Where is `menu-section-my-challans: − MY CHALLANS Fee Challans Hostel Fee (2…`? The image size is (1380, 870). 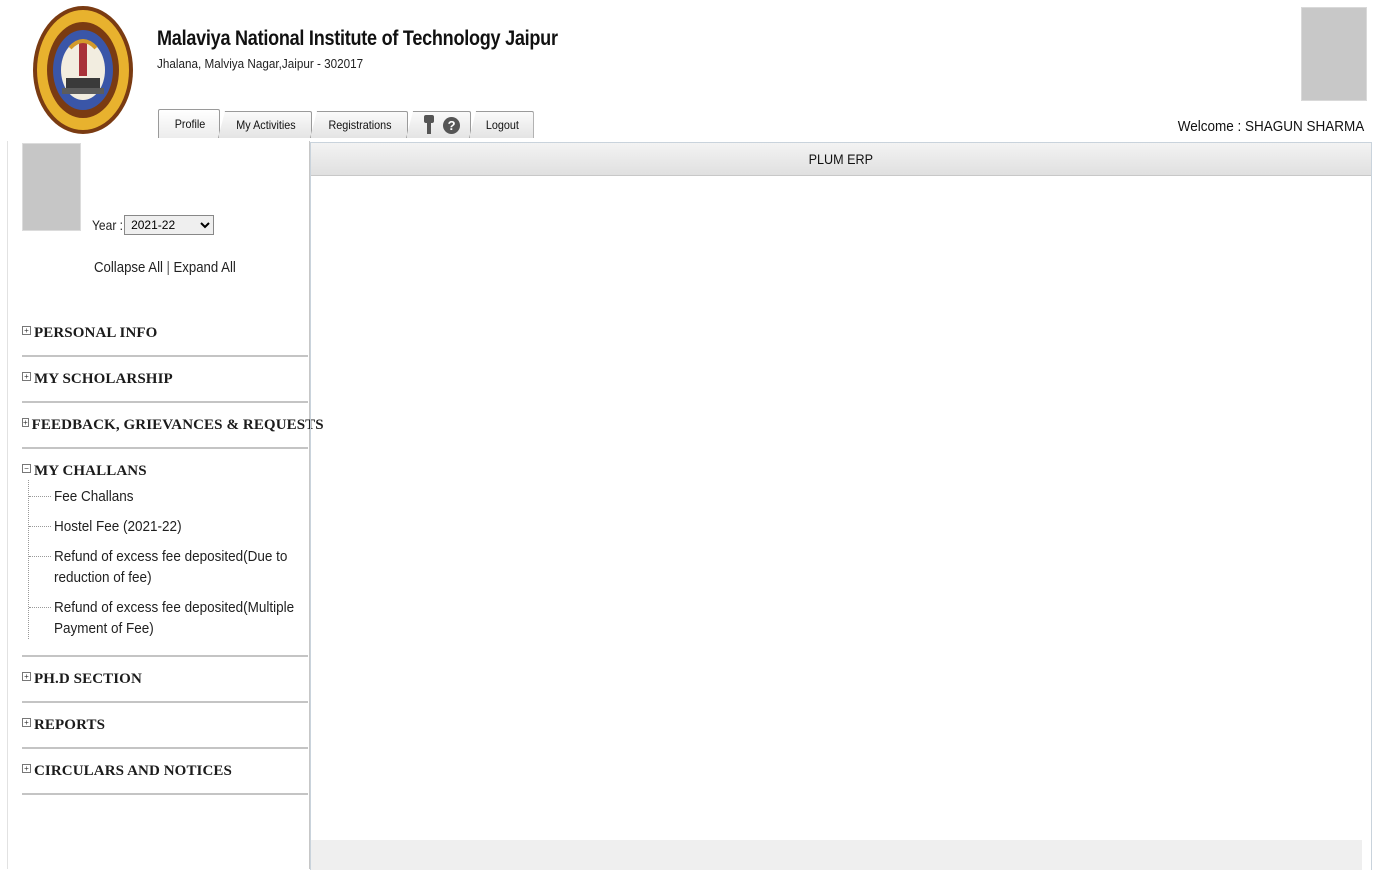
menu-section-my-challans: − MY CHALLANS Fee Challans Hostel Fee (2… is located at coordinates (165, 553).